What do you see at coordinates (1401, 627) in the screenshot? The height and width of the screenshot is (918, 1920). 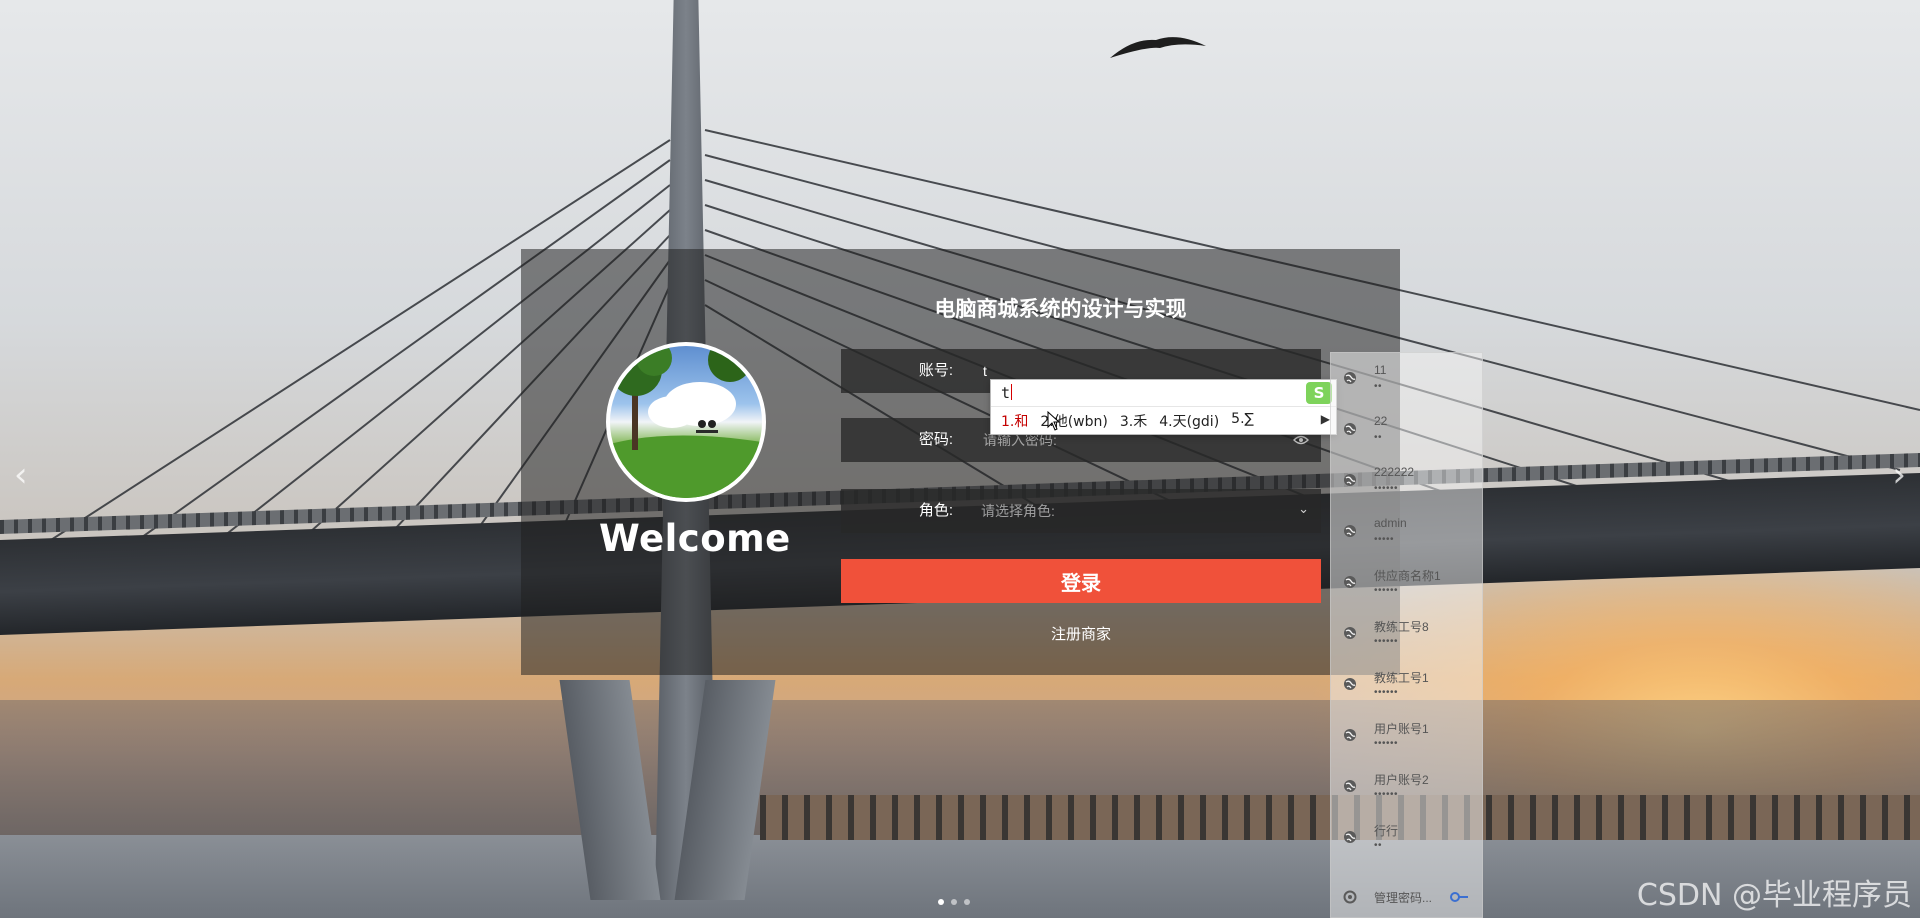 I see `saved-username: 教练工号8` at bounding box center [1401, 627].